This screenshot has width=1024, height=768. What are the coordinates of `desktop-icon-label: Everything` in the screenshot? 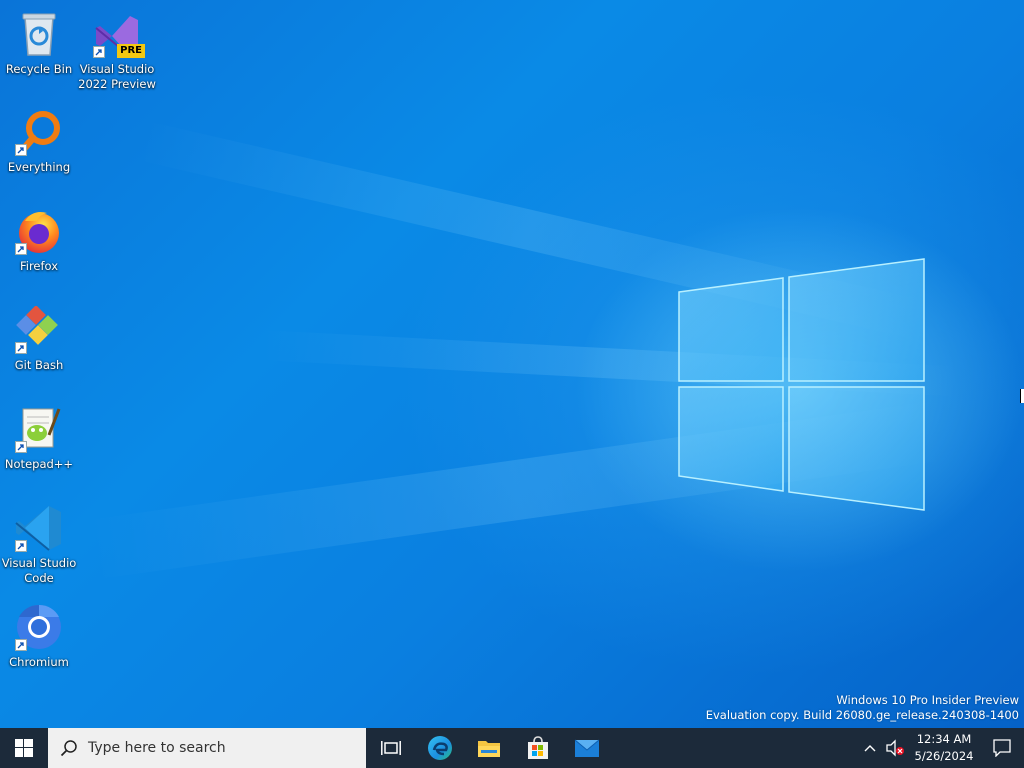 It's located at (39, 167).